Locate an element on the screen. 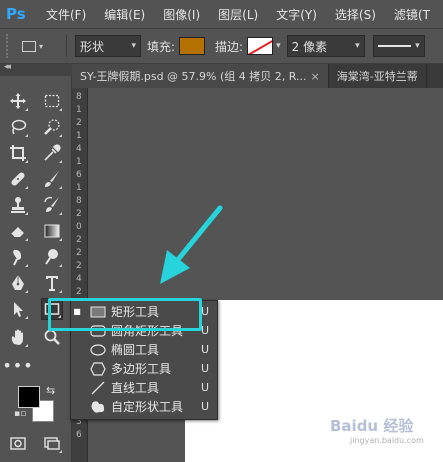 The image size is (443, 462). menu-select: 选择(S) is located at coordinates (355, 14).